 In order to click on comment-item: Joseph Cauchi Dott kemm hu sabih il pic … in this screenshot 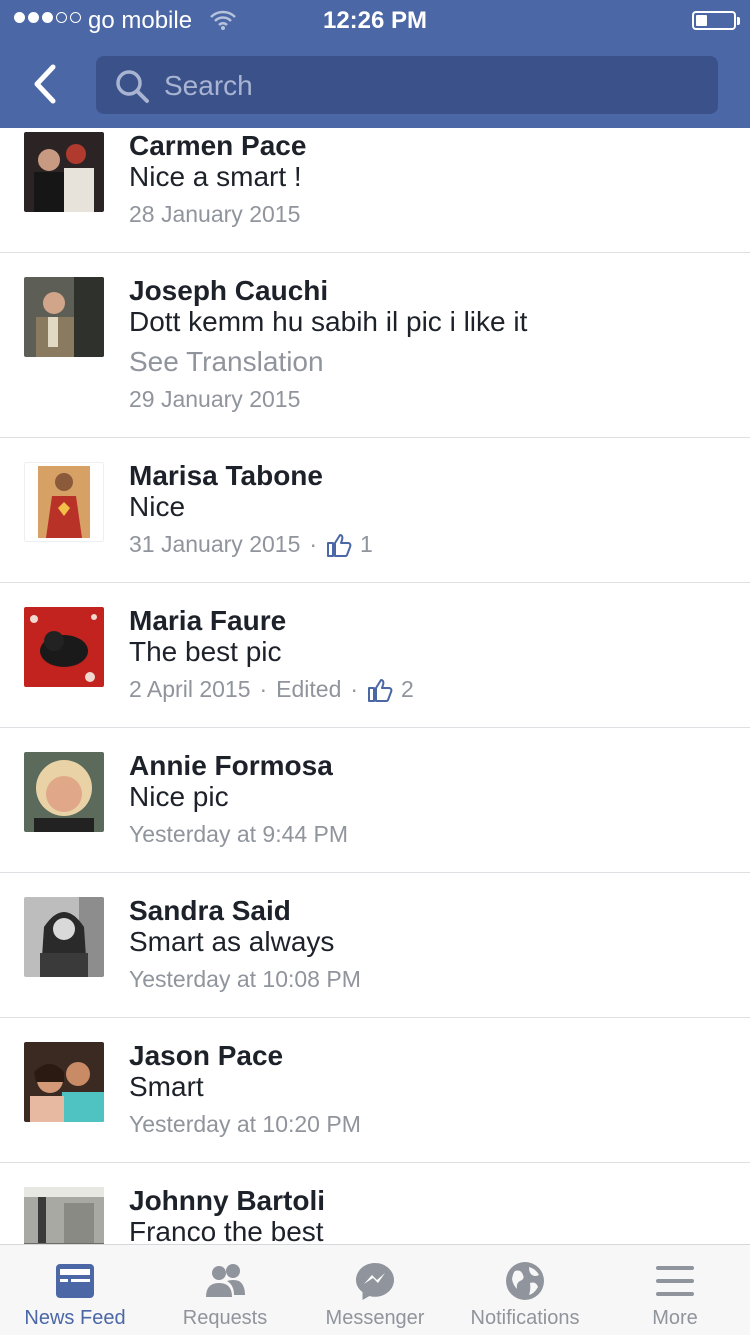, I will do `click(375, 345)`.